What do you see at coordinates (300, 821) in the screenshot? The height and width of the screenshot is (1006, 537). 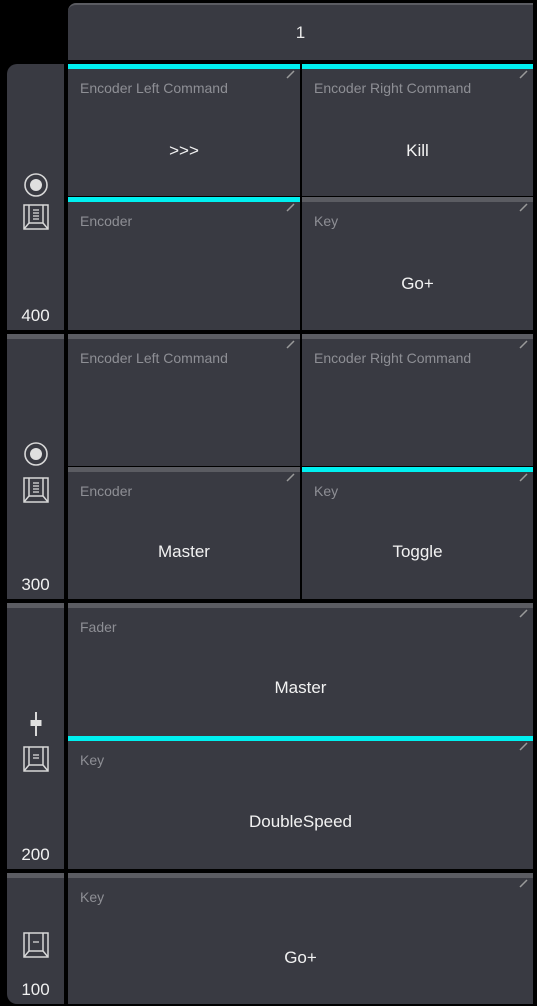 I see `cell-value: DoubleSpeed` at bounding box center [300, 821].